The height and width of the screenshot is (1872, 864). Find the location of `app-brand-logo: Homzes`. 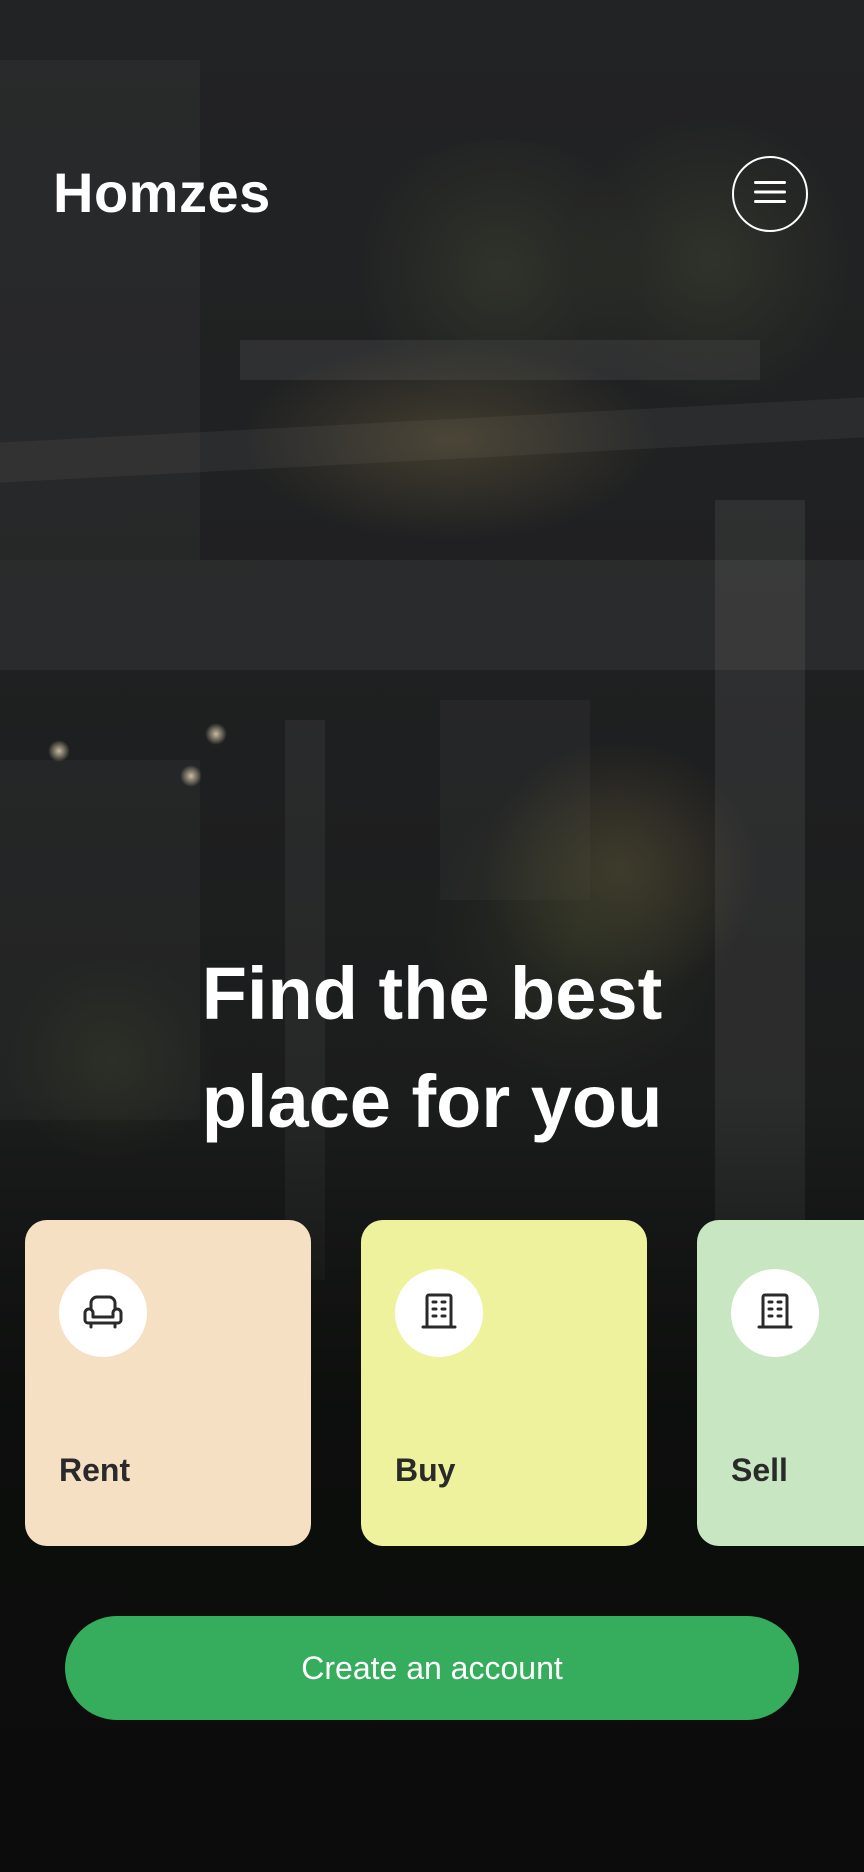

app-brand-logo: Homzes is located at coordinates (162, 192).